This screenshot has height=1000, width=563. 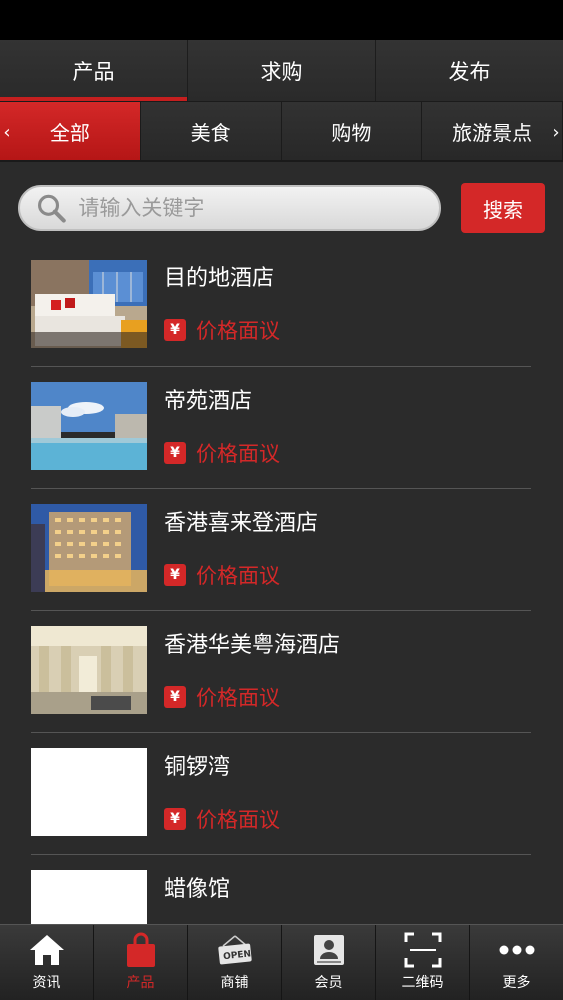 What do you see at coordinates (222, 310) in the screenshot?
I see `item-info: 目的地酒店 ¥ 价格面议` at bounding box center [222, 310].